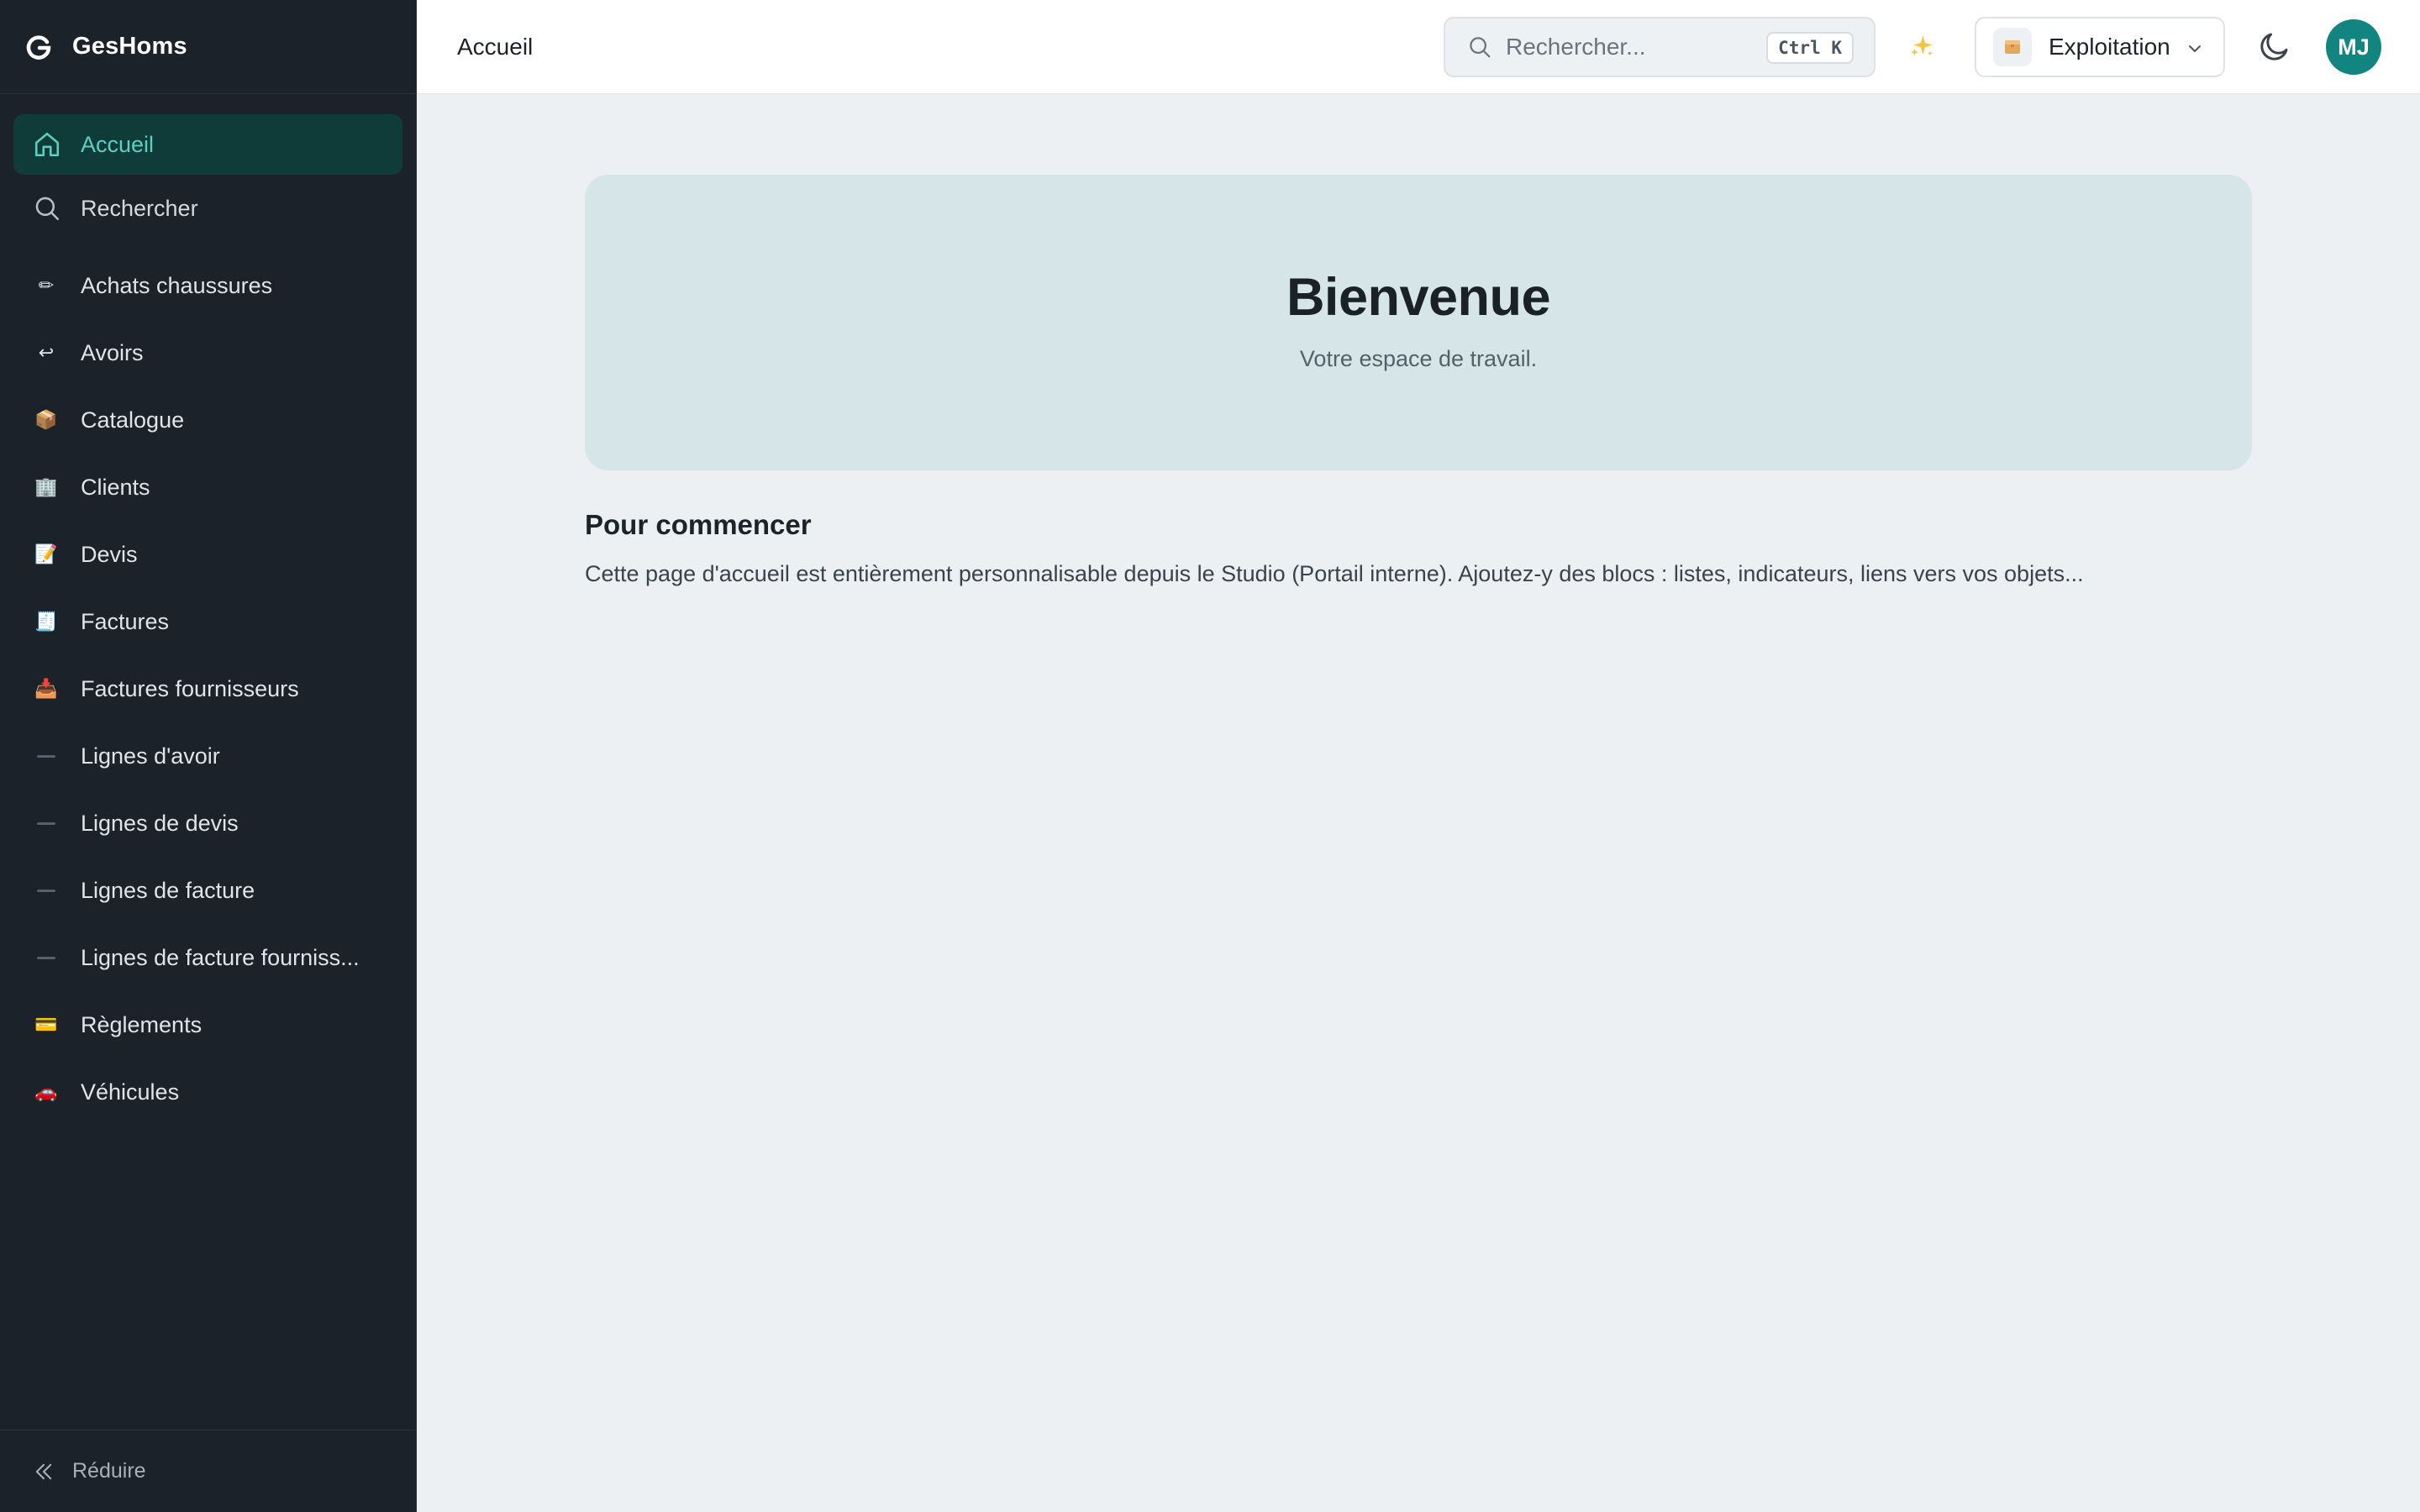 The width and height of the screenshot is (2420, 1512). Describe the element at coordinates (109, 554) in the screenshot. I see `sidebar-item-label: Devis` at that location.